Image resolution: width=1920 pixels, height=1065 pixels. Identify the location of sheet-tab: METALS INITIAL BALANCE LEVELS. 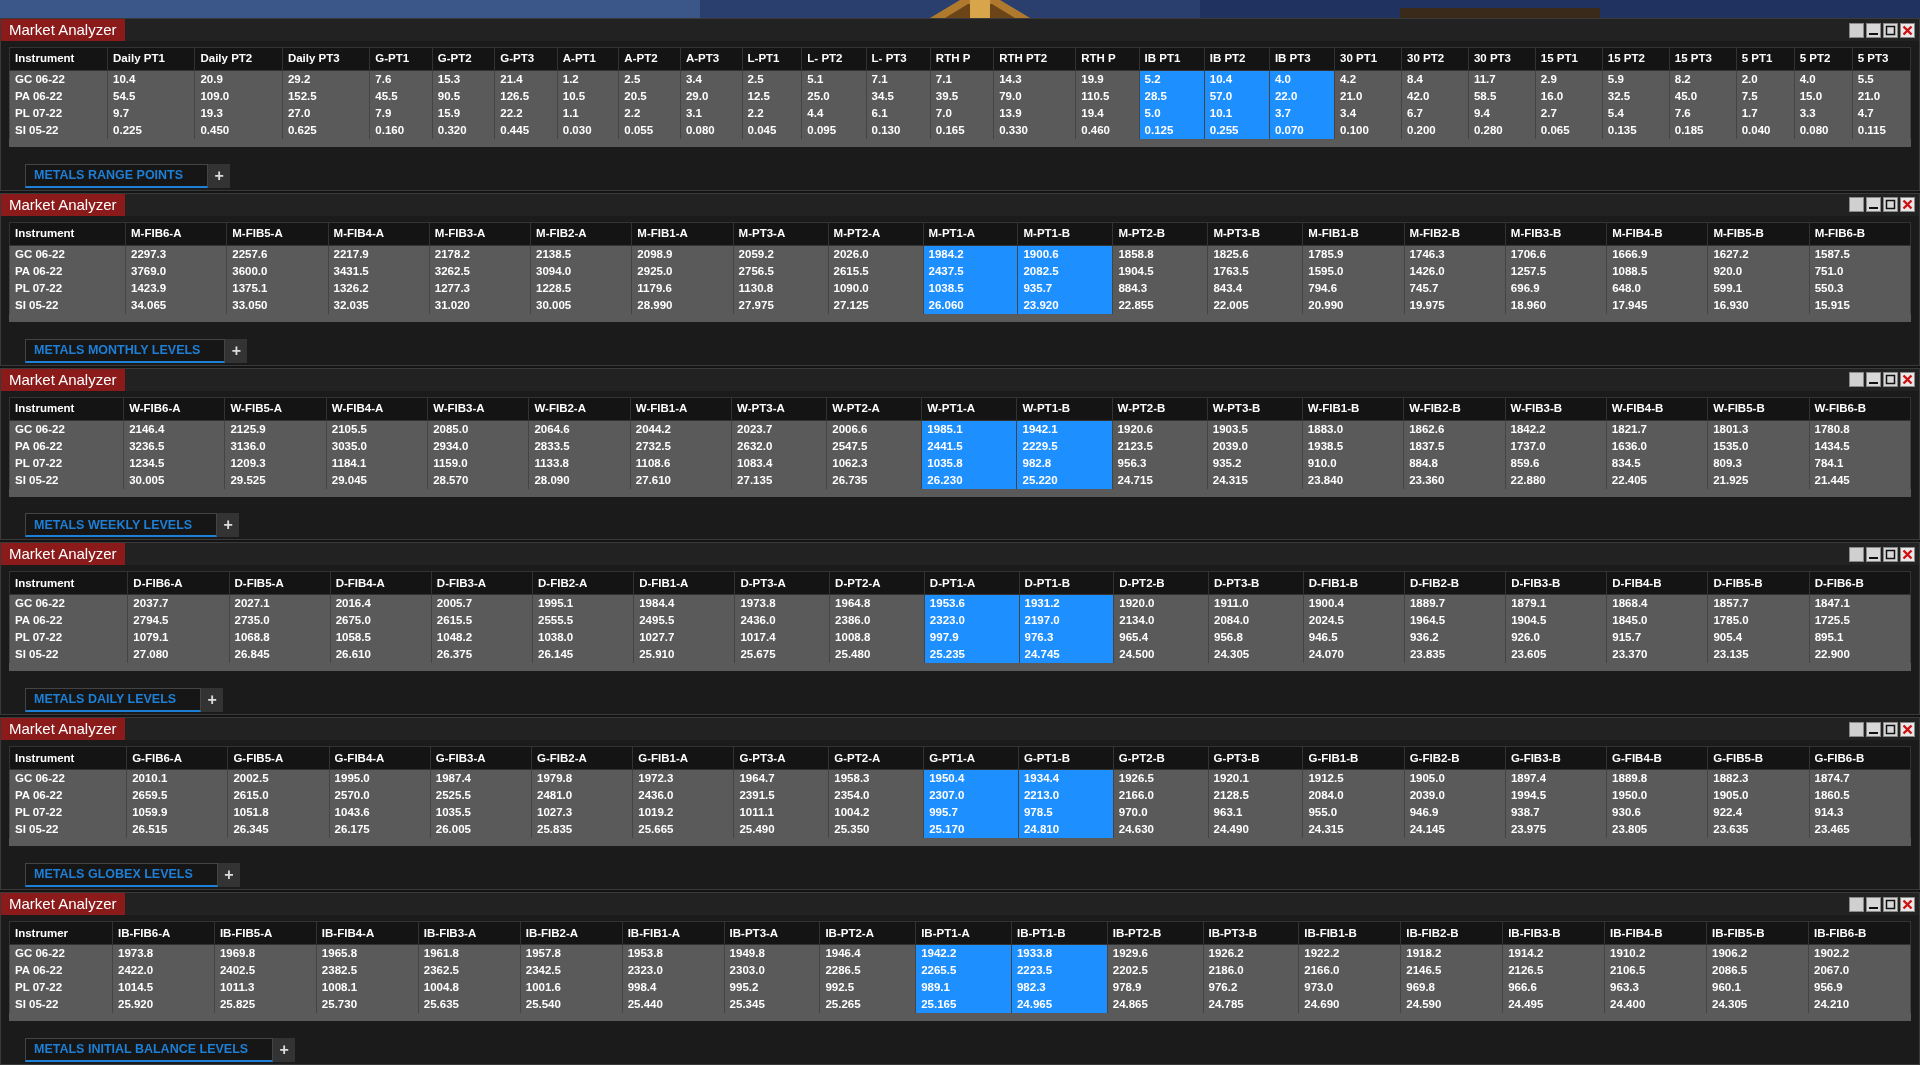
(149, 1049).